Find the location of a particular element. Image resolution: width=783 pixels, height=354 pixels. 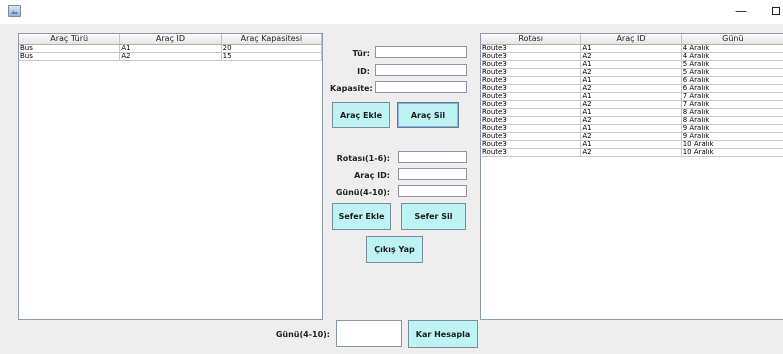

trip-row: Route3 A2 10 Aralık is located at coordinates (632, 153).